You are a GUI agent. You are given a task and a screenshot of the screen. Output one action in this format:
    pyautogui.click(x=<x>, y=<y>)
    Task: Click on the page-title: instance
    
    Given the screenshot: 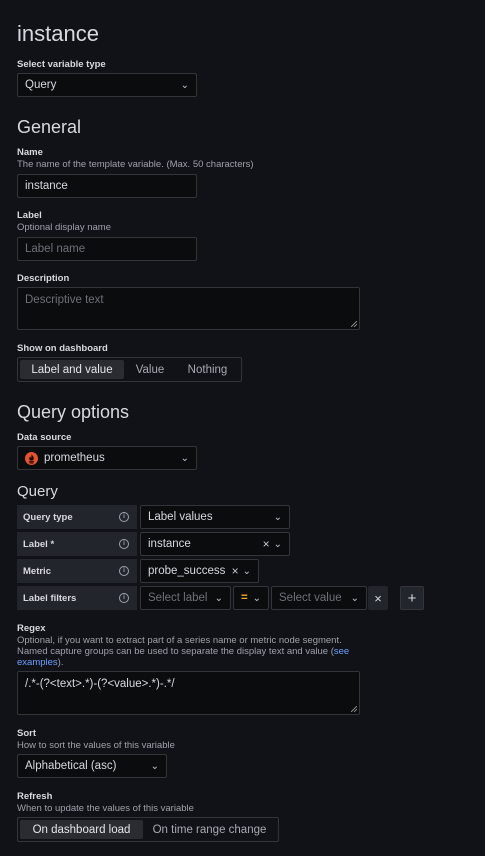 What is the action you would take?
    pyautogui.click(x=58, y=33)
    